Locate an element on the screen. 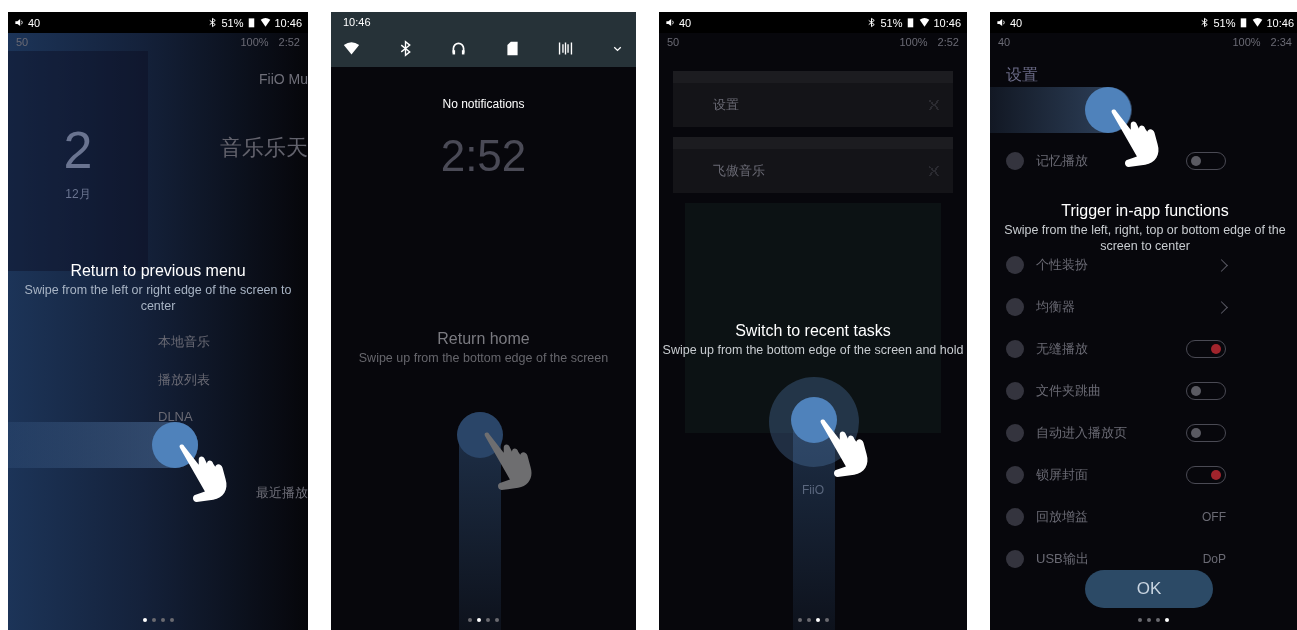 The height and width of the screenshot is (630, 1297). recent-task-card: 设置 is located at coordinates (813, 99).